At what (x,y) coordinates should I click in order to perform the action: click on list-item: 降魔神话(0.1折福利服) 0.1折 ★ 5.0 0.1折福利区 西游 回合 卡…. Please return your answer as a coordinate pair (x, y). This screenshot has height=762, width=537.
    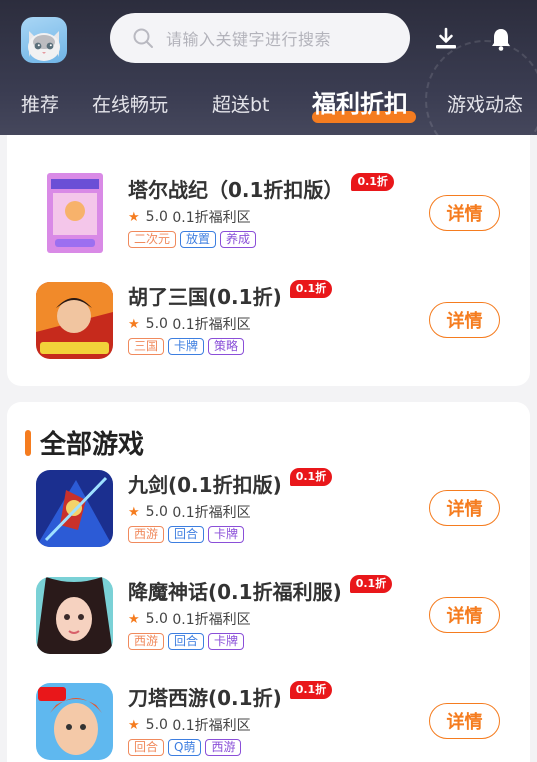
    Looking at the image, I should click on (268, 616).